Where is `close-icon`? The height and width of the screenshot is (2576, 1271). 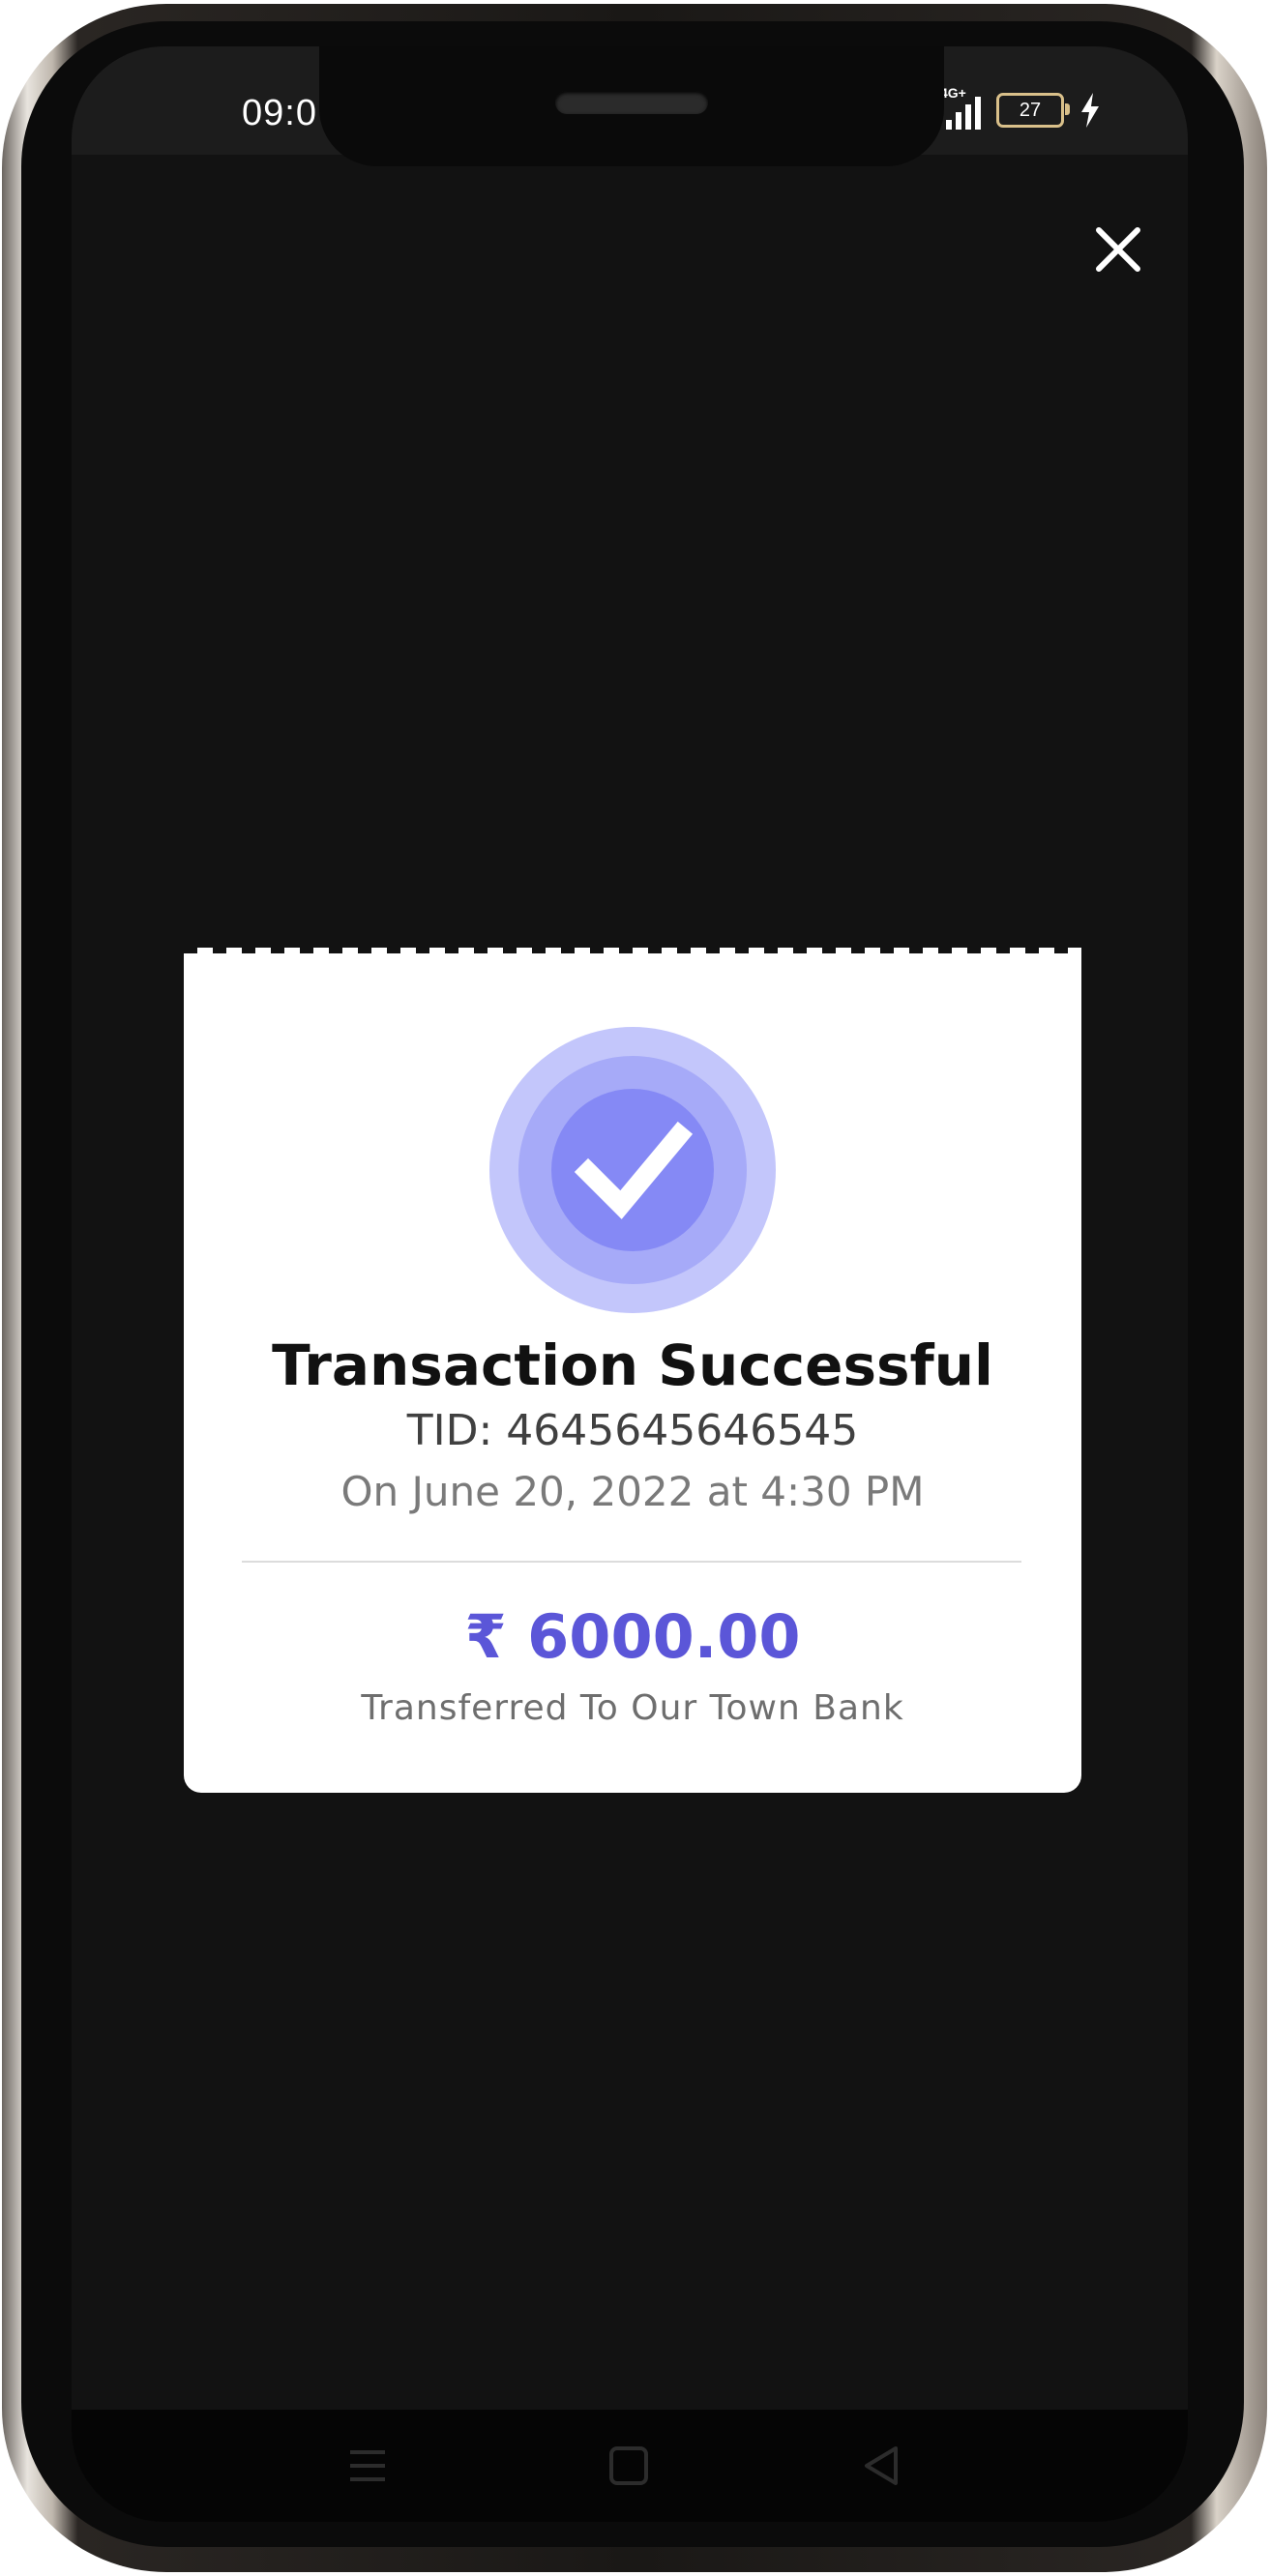
close-icon is located at coordinates (1118, 249).